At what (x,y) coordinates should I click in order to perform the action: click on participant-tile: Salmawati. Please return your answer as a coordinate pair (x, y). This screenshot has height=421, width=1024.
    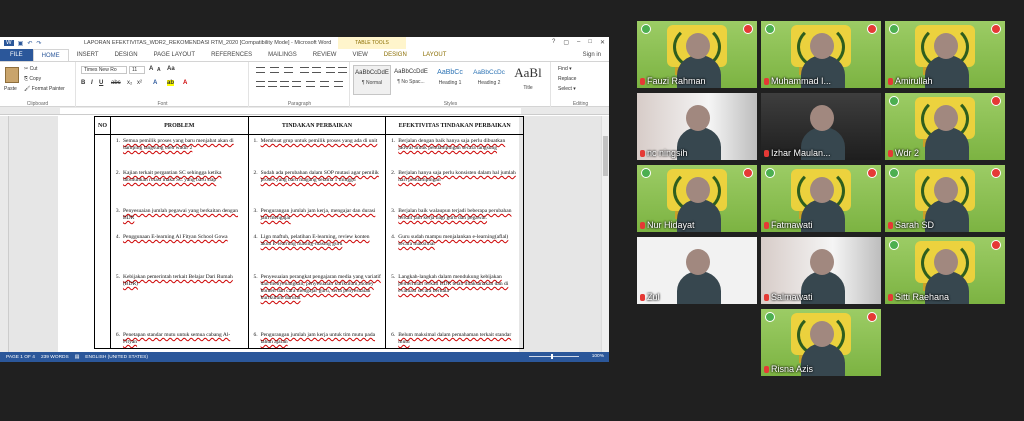
    Looking at the image, I should click on (821, 270).